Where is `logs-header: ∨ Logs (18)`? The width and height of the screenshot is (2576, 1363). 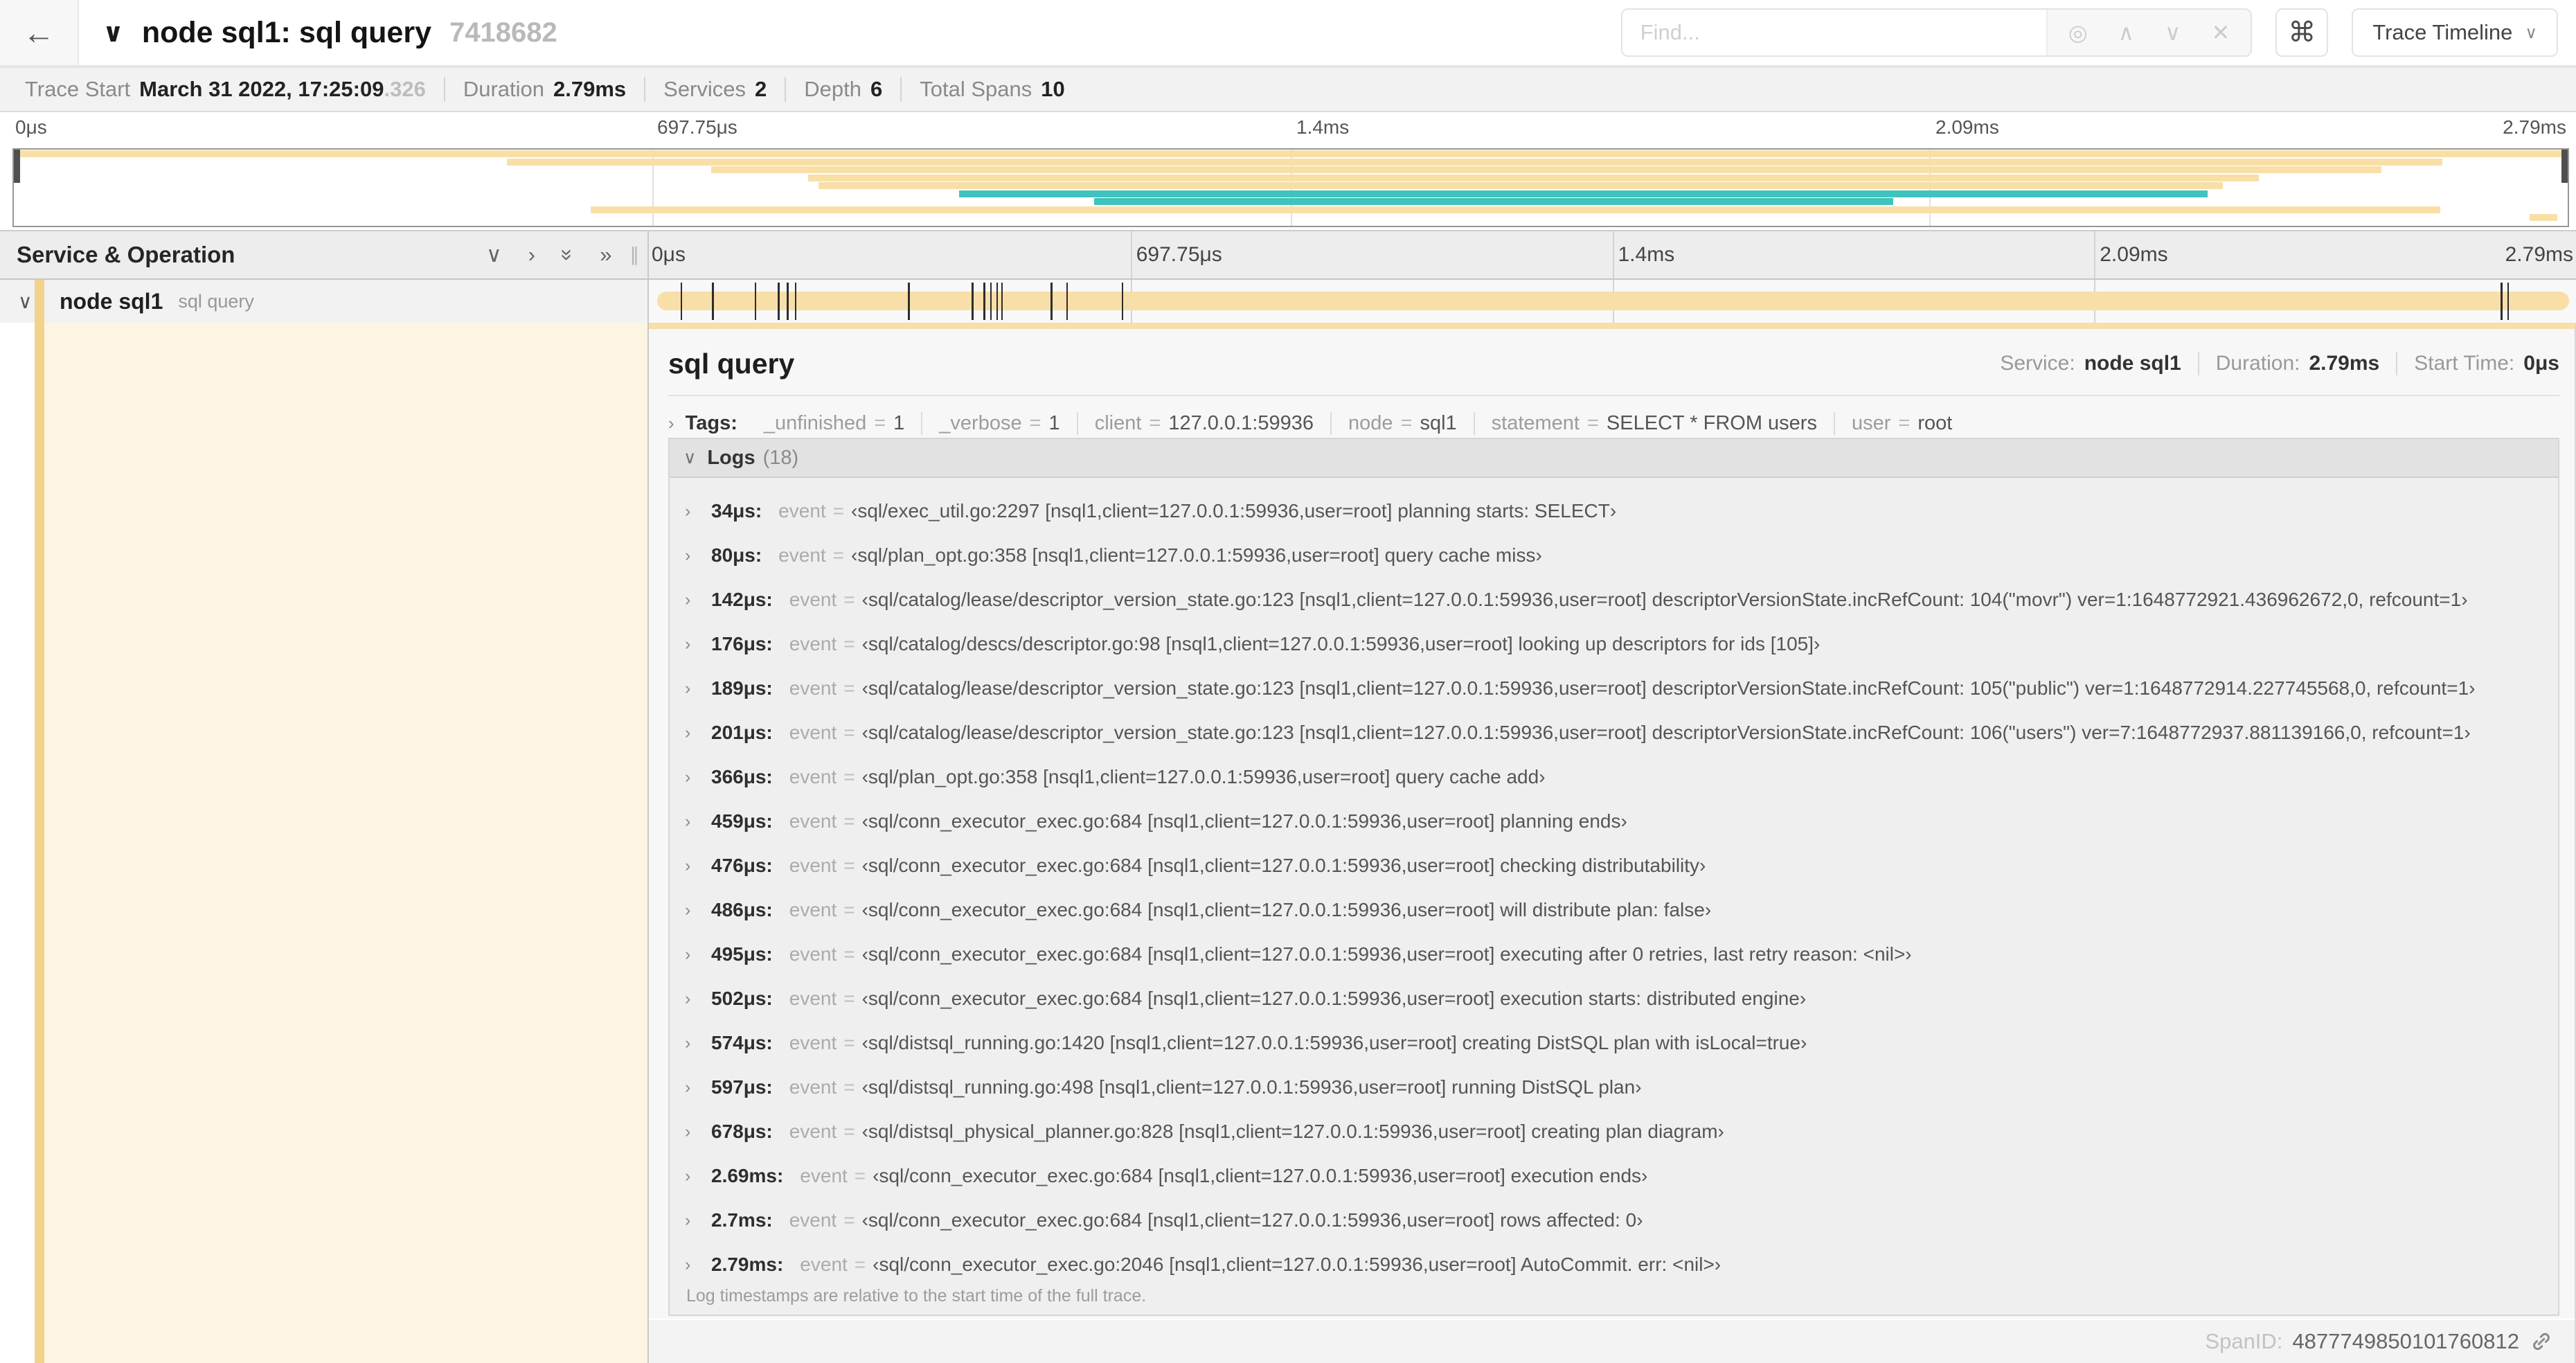
logs-header: ∨ Logs (18) is located at coordinates (1614, 459).